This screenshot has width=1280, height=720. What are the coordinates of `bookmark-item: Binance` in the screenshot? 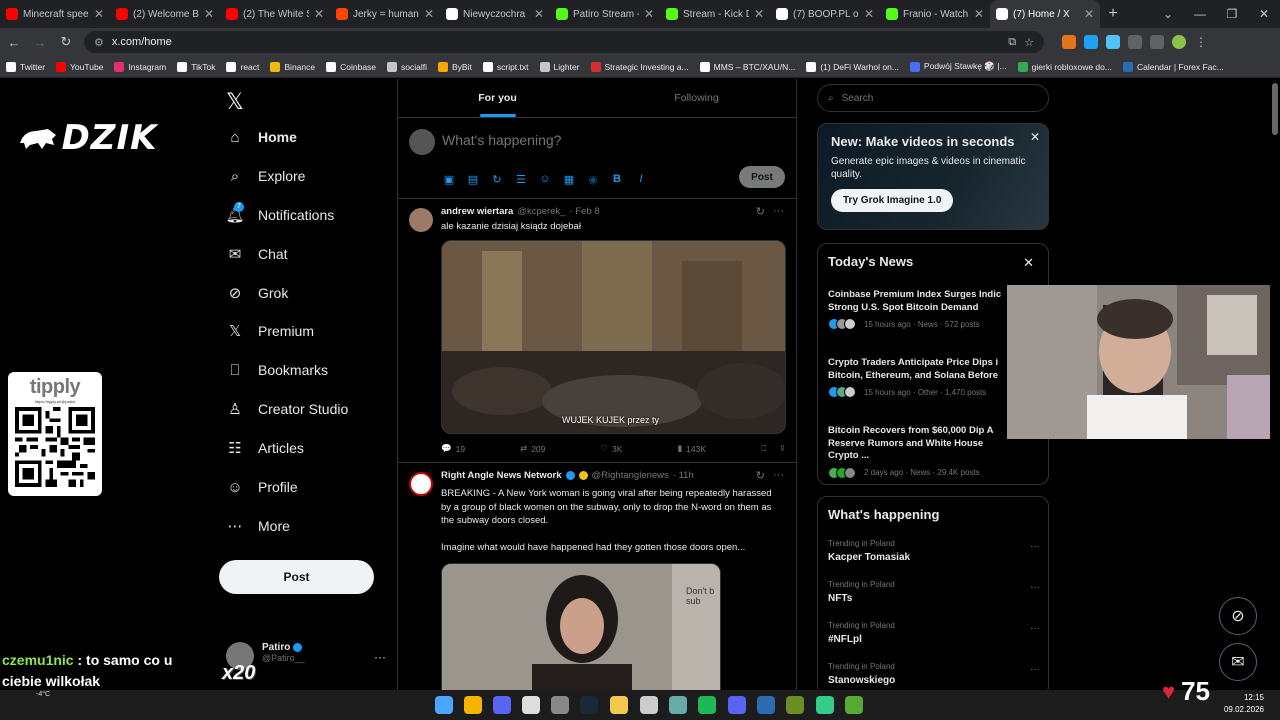 It's located at (292, 66).